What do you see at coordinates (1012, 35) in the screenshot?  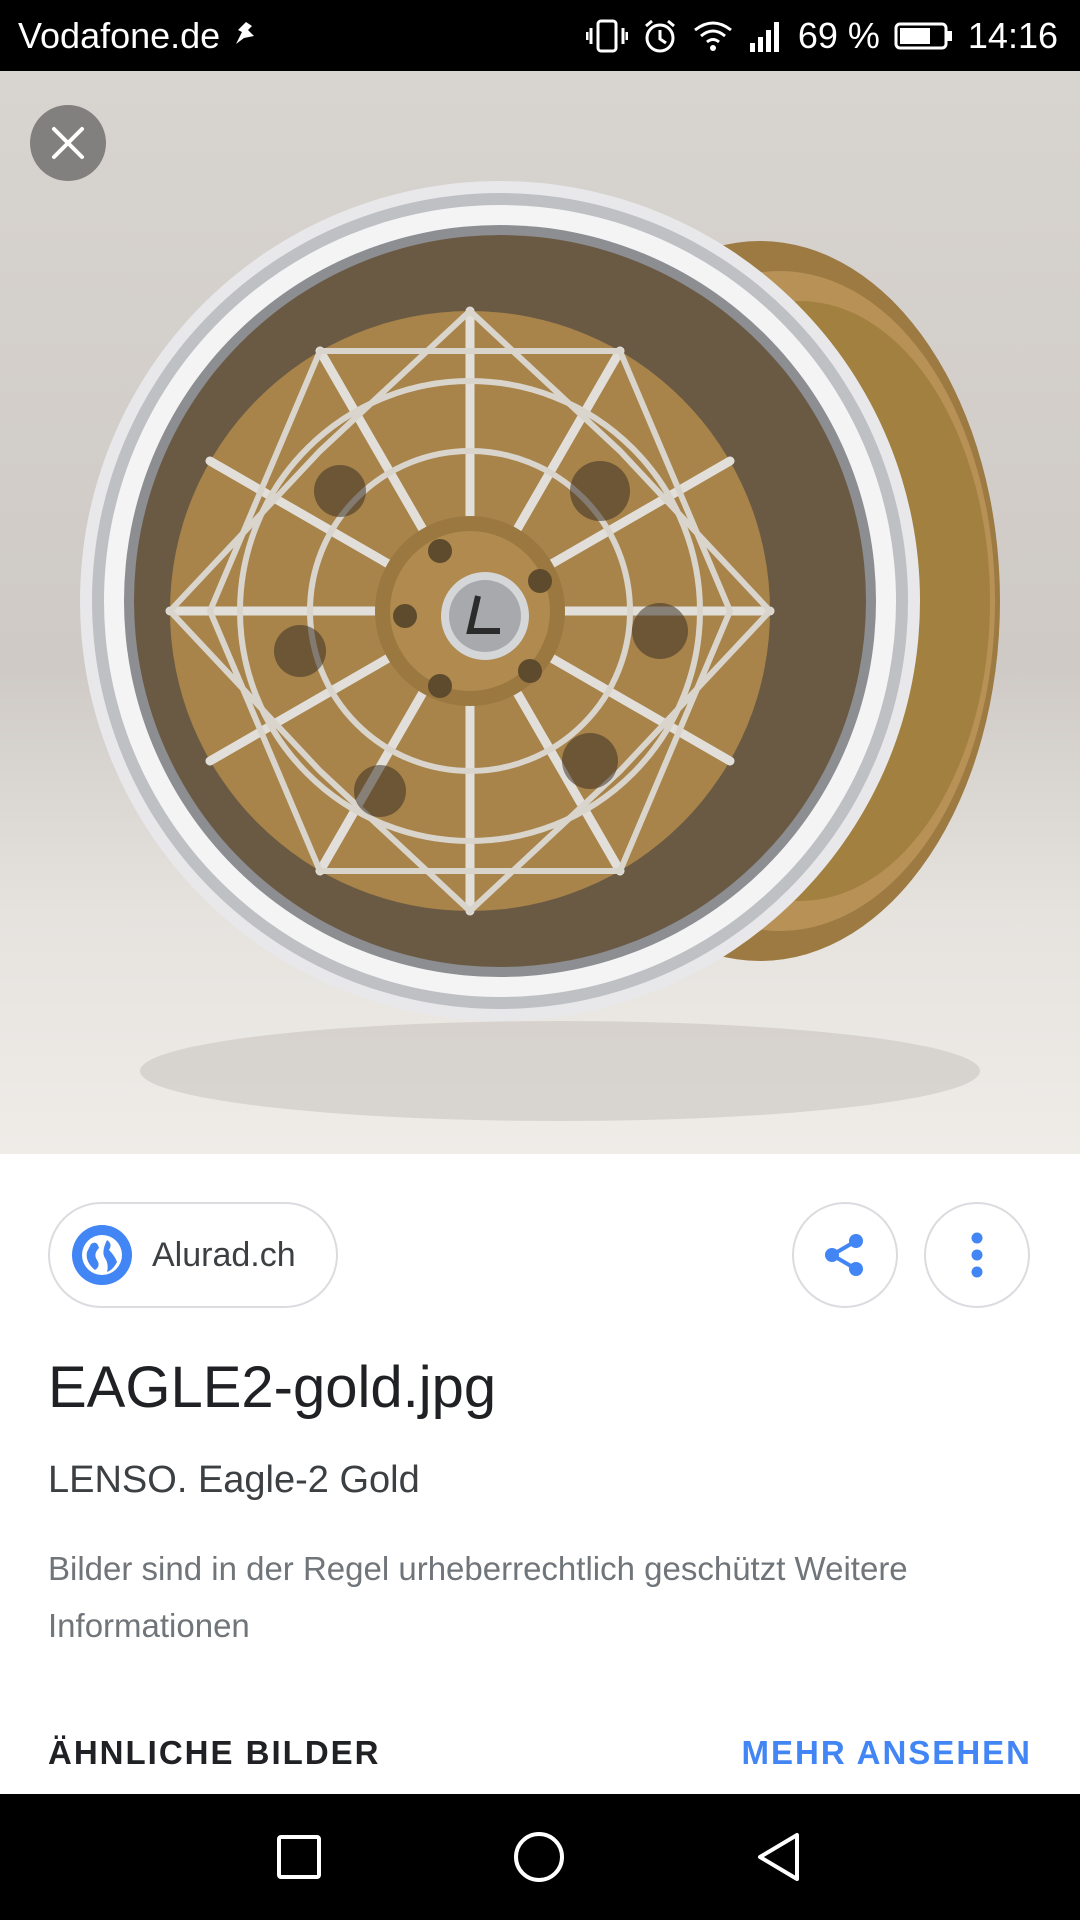 I see `clock: 14:16` at bounding box center [1012, 35].